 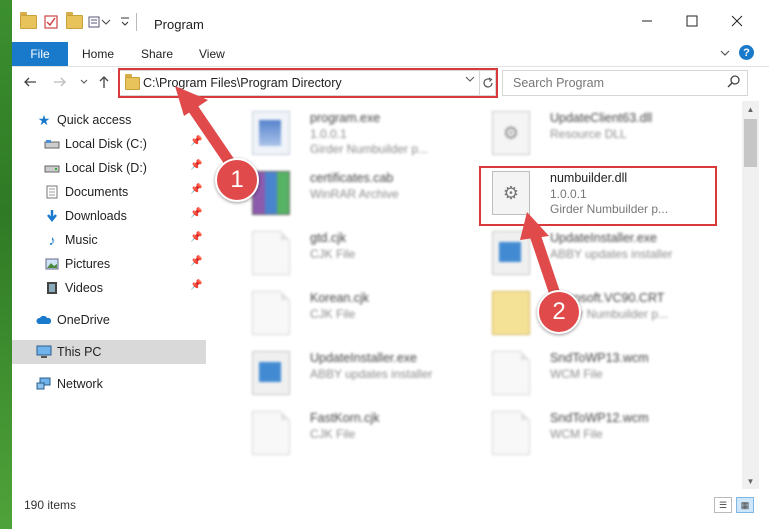 What do you see at coordinates (750, 295) in the screenshot?
I see `vertical-scrollbar: ▲ ▼` at bounding box center [750, 295].